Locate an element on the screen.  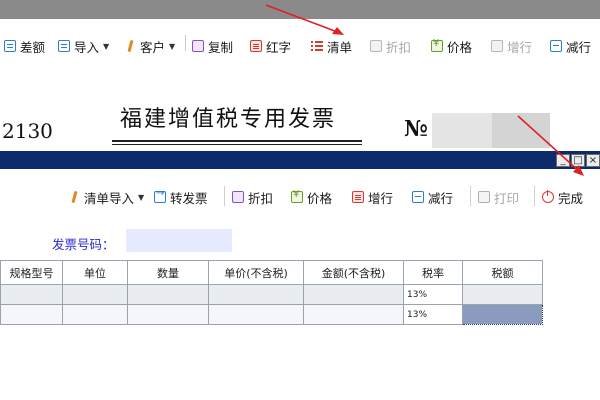
dialog-import-list-button: 清单导入 ▼ is located at coordinates (106, 197).